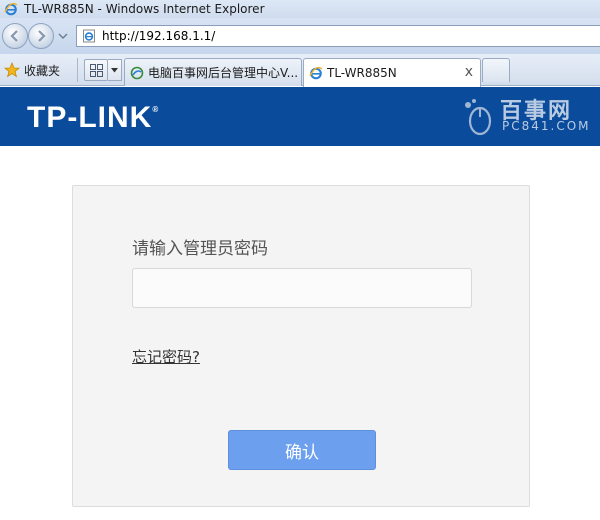  I want to click on confirm-button: 确认, so click(302, 450).